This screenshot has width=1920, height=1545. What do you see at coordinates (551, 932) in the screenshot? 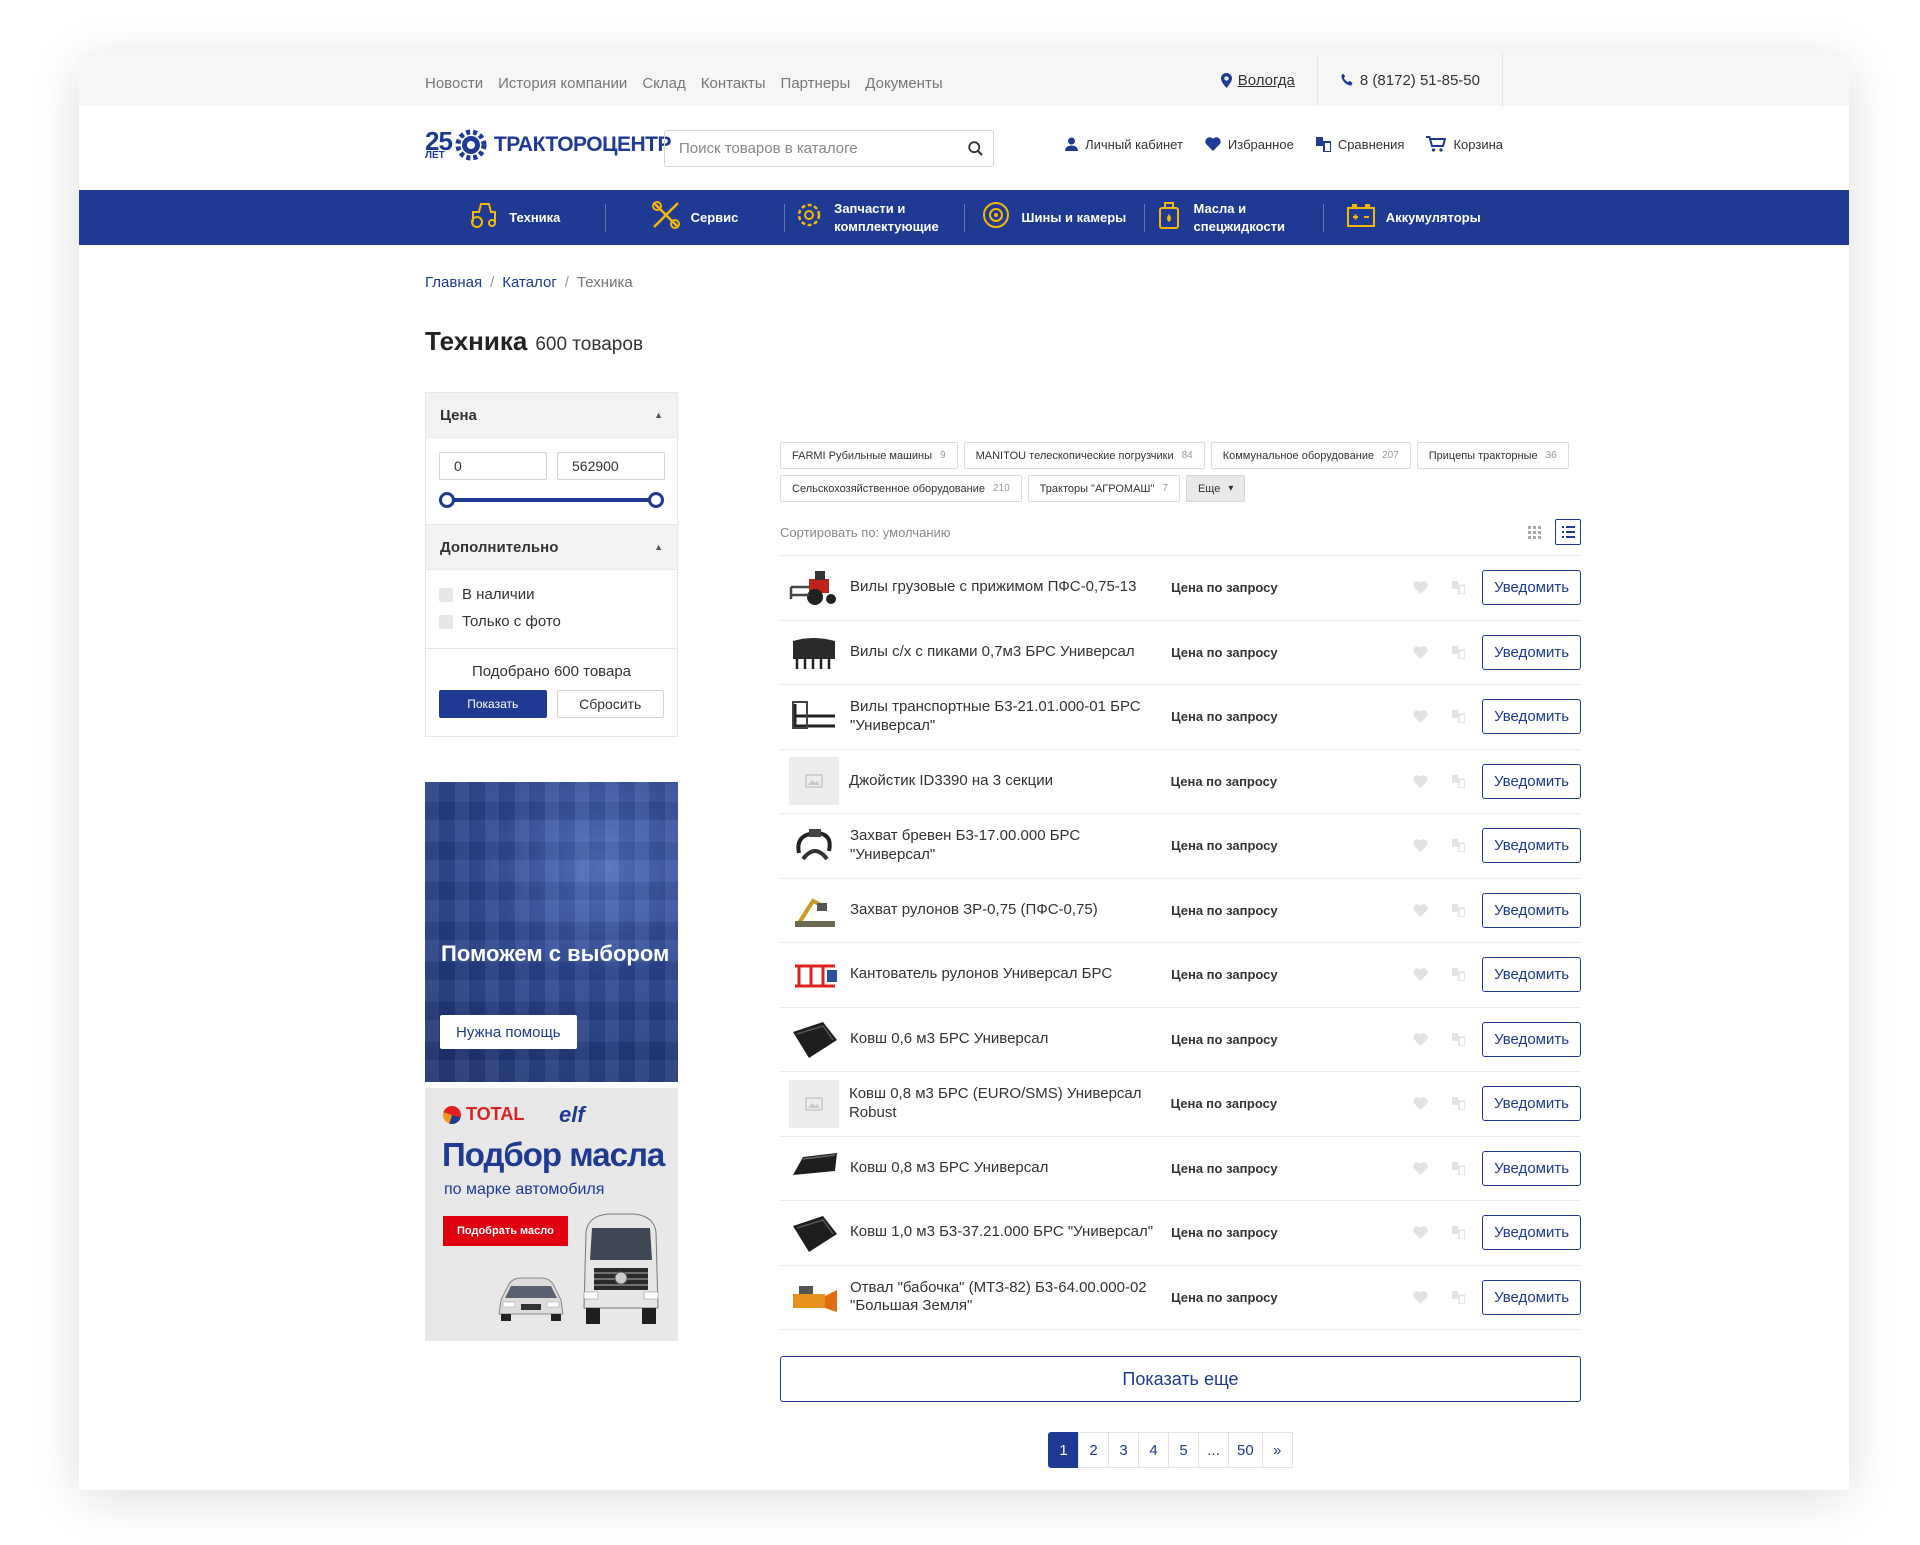
I see `help-banner: Поможем с выбором Нужна помощь` at bounding box center [551, 932].